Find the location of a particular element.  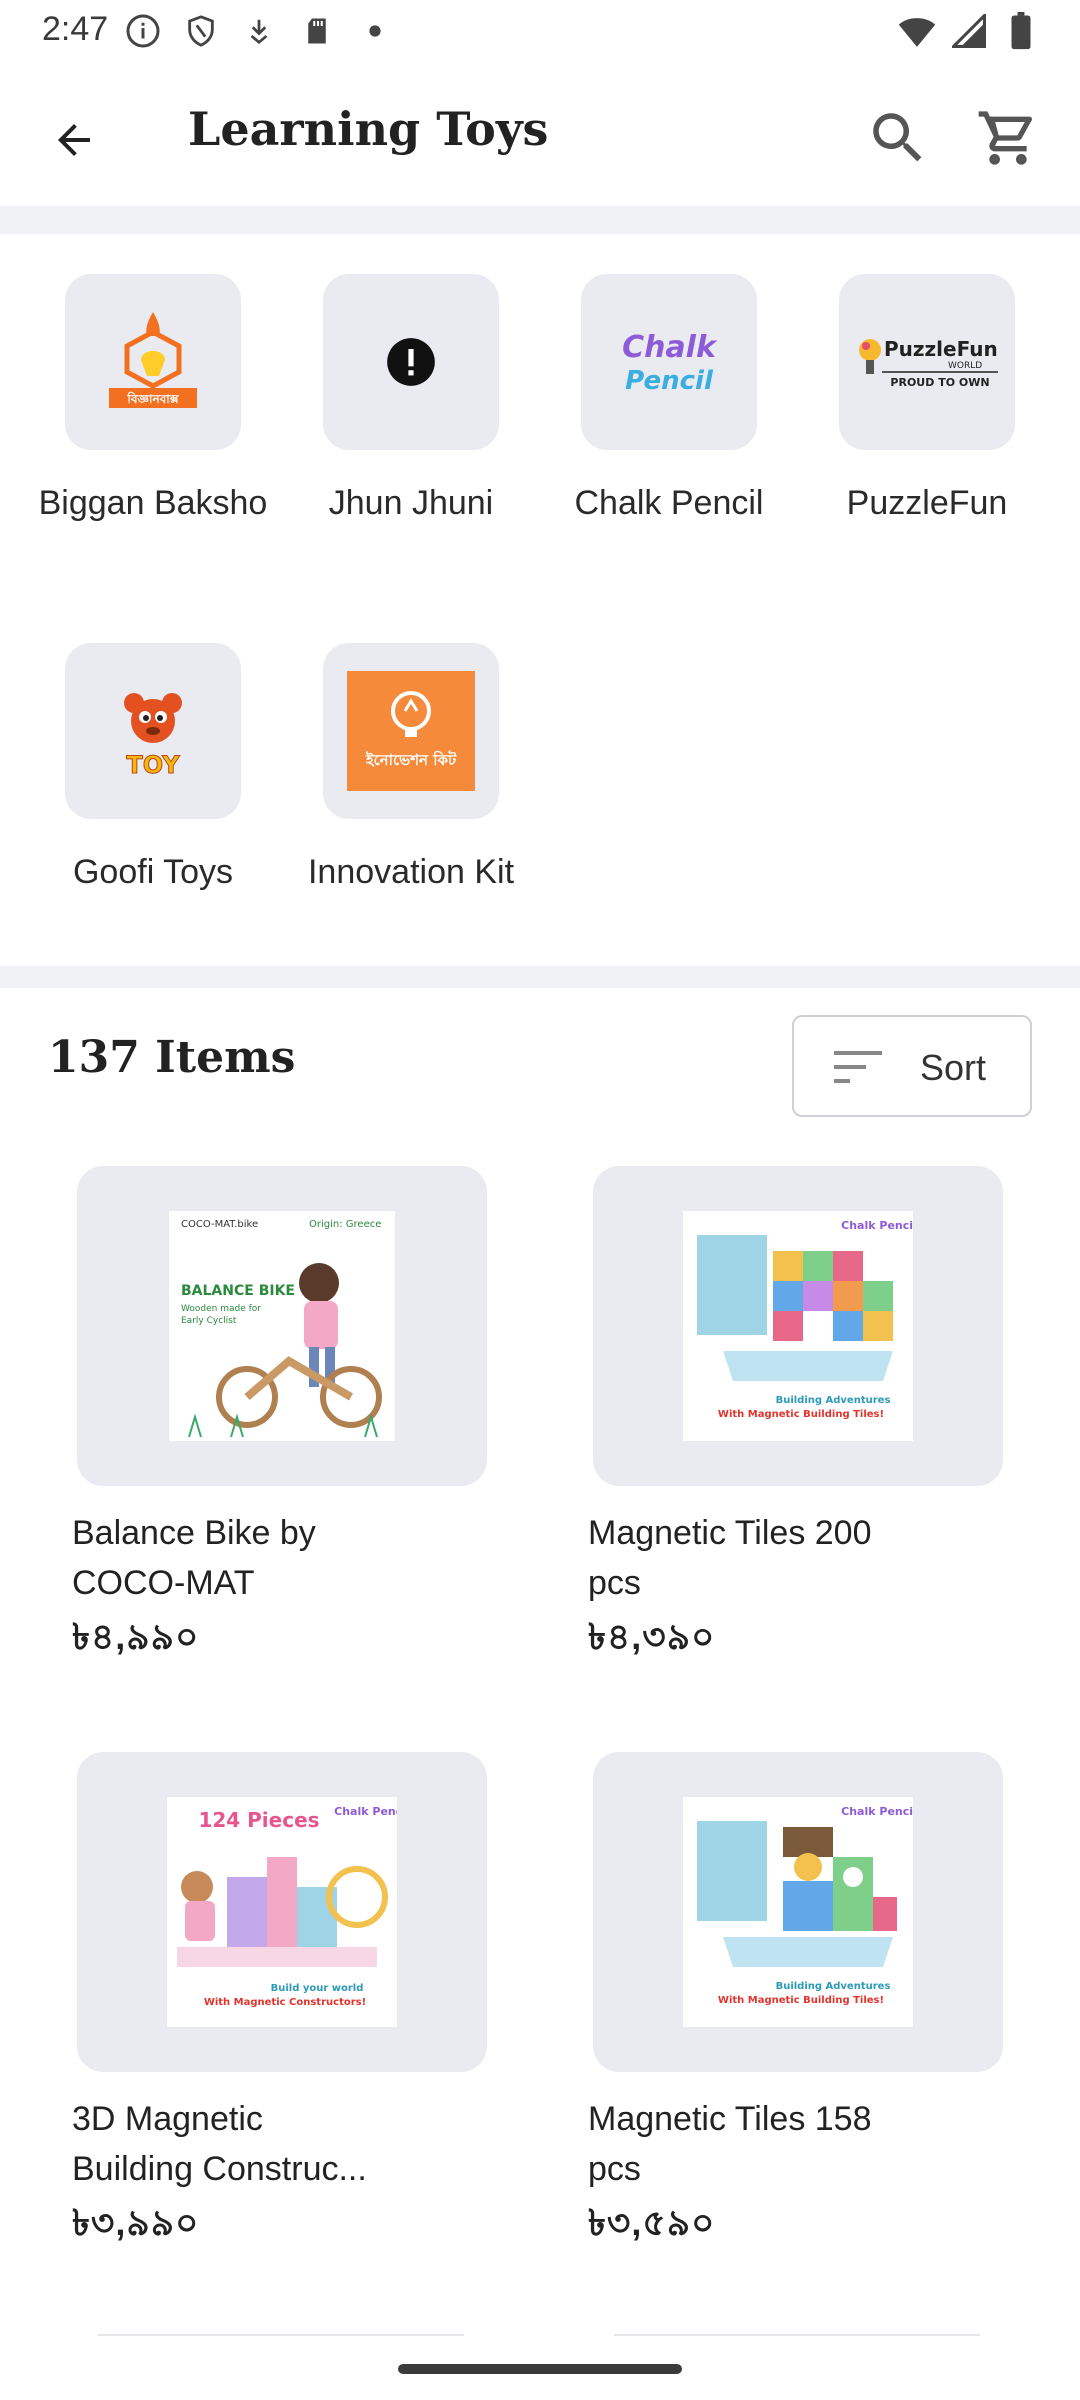

search-icon is located at coordinates (897, 137).